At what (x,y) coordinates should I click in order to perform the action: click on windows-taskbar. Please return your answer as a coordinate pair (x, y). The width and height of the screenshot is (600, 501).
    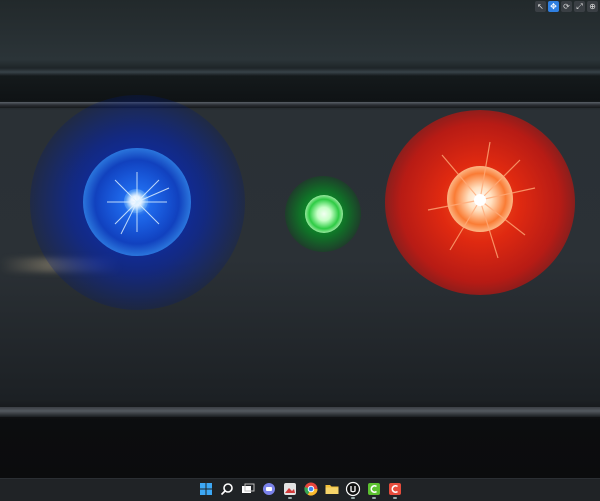
    Looking at the image, I should click on (300, 489).